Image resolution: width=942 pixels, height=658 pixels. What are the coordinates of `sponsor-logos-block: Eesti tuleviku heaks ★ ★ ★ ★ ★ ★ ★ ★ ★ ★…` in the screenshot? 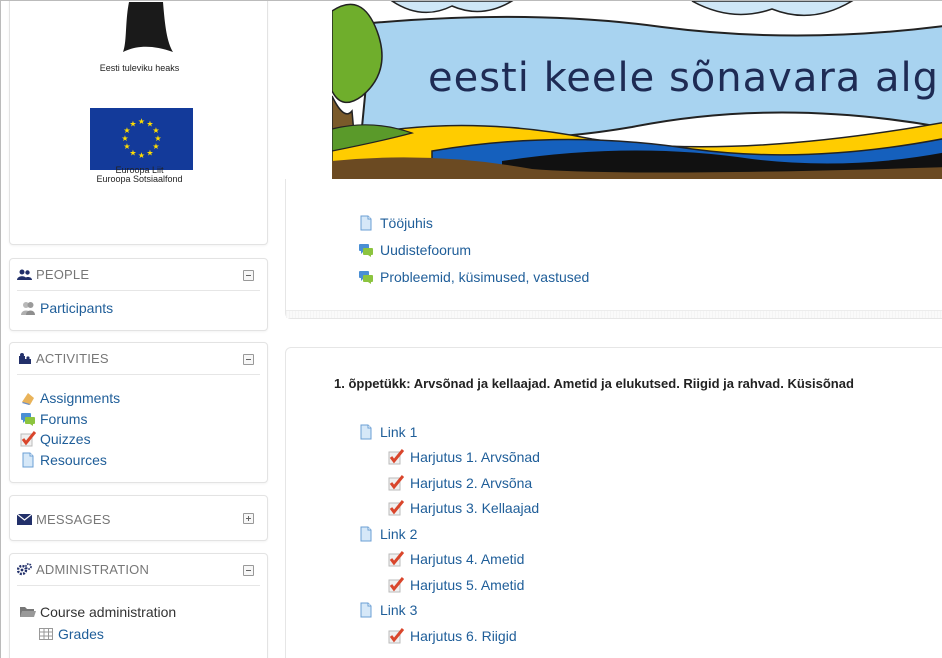 It's located at (139, 123).